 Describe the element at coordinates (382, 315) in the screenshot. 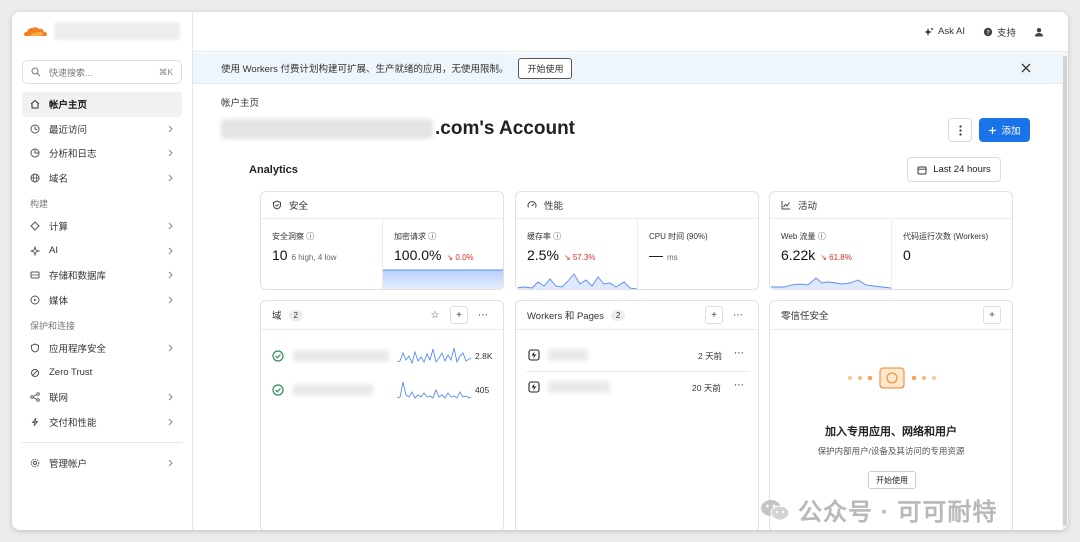

I see `card-header: 域 2 ☆ + ⋯` at that location.